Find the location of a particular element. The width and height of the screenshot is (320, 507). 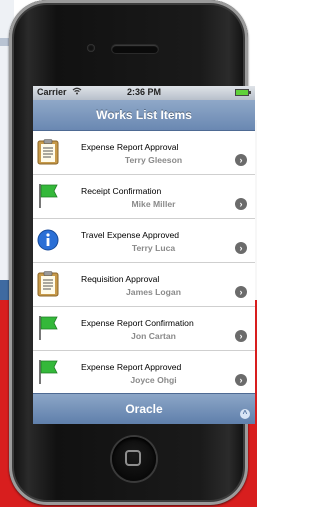

item-subtitle: Terry Gleeson is located at coordinates (153, 160).